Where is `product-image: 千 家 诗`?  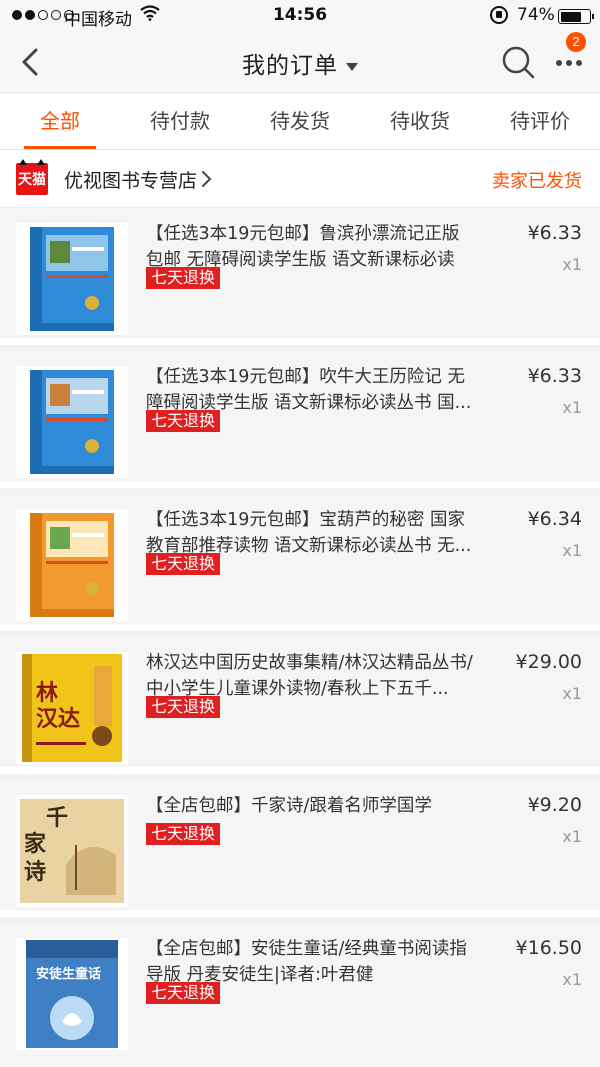 product-image: 千 家 诗 is located at coordinates (72, 851).